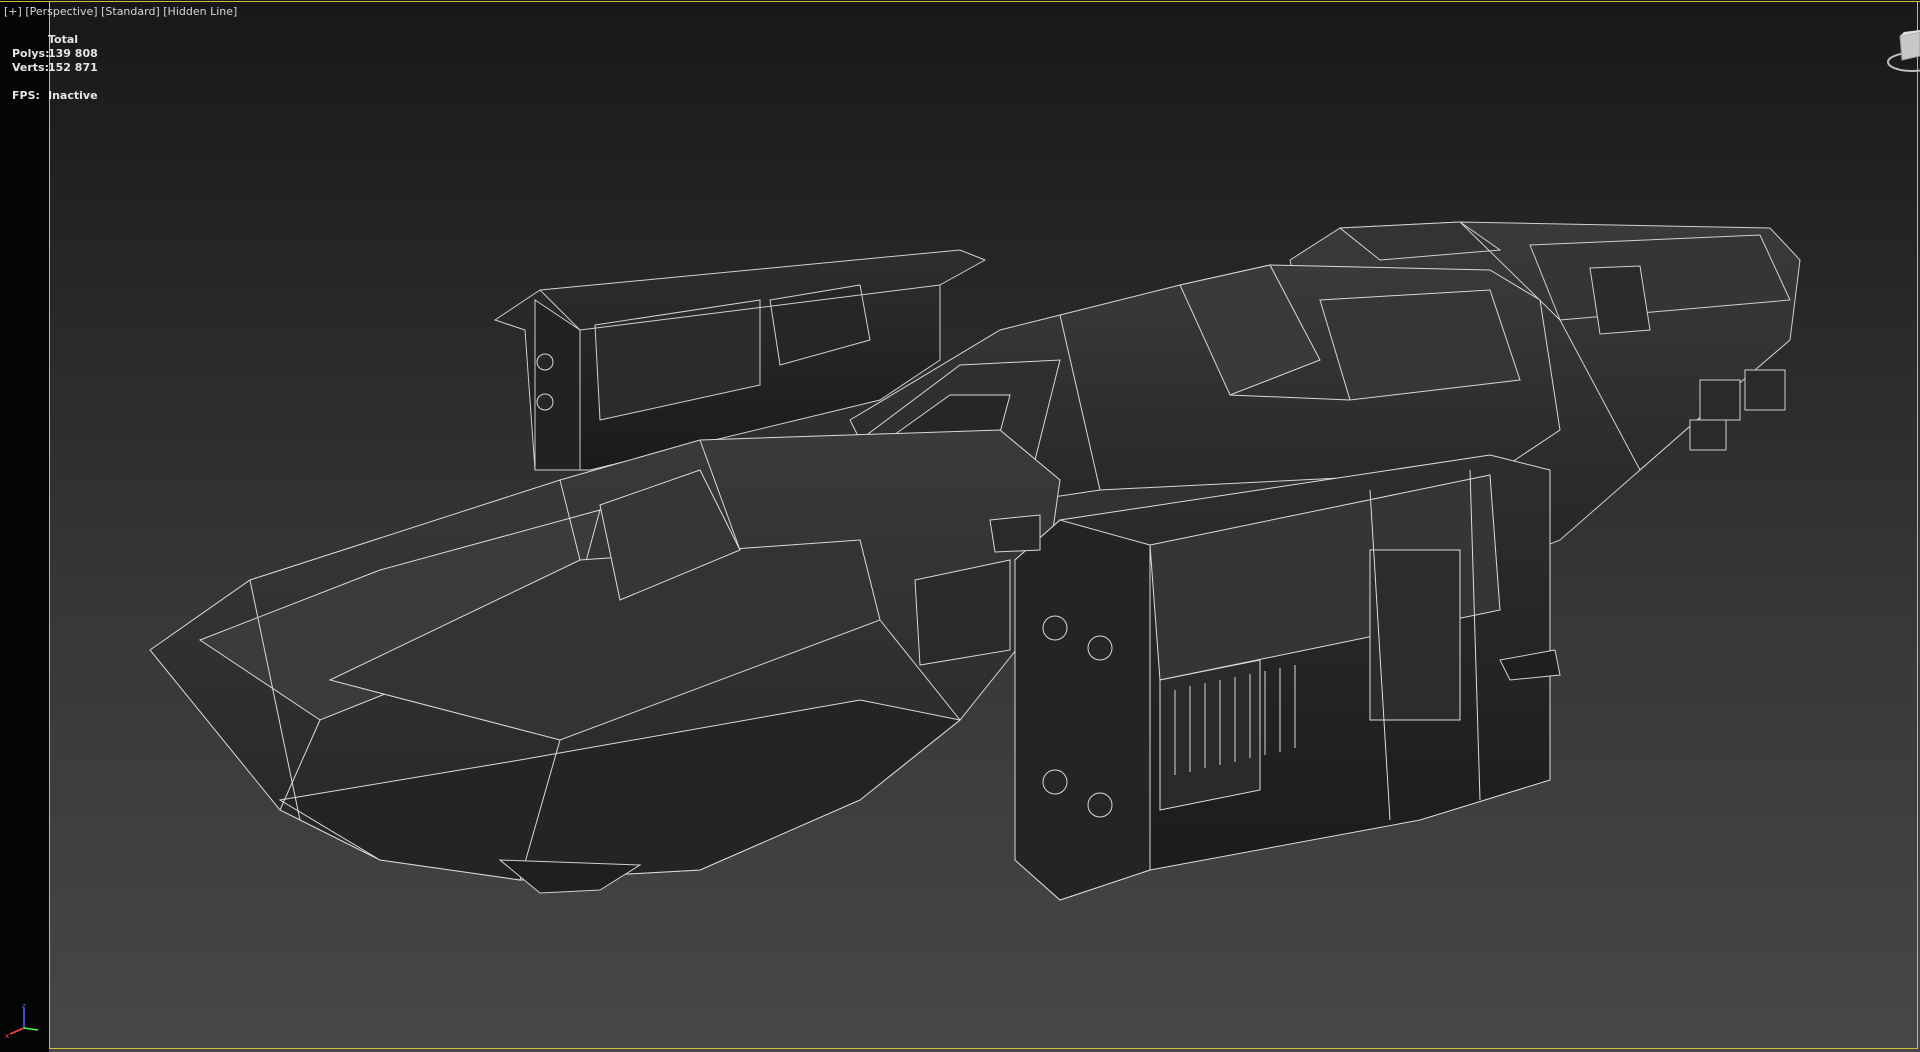  Describe the element at coordinates (13, 11) in the screenshot. I see `viewport-plus-menu: [+]` at that location.